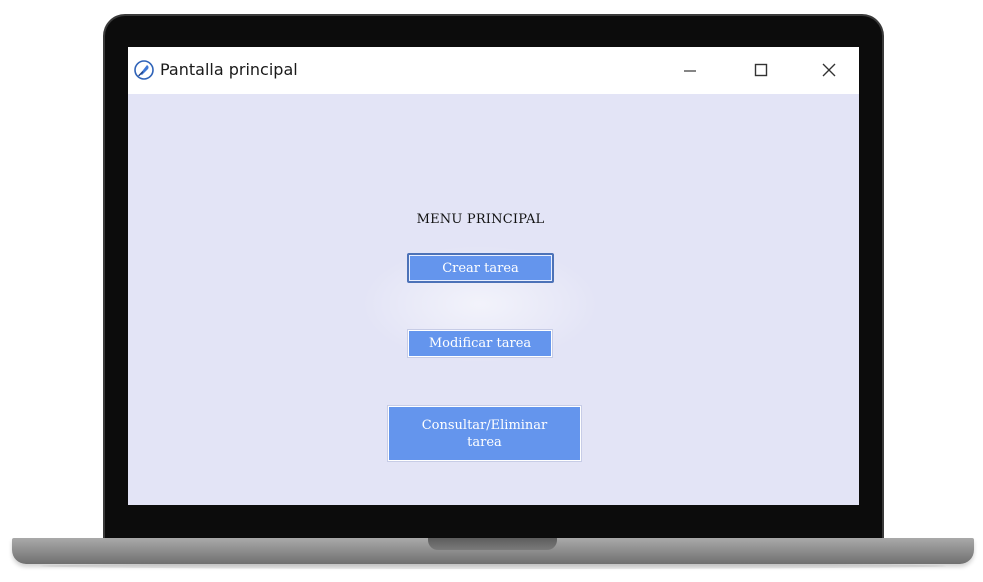 Image resolution: width=983 pixels, height=582 pixels. I want to click on close-icon, so click(829, 70).